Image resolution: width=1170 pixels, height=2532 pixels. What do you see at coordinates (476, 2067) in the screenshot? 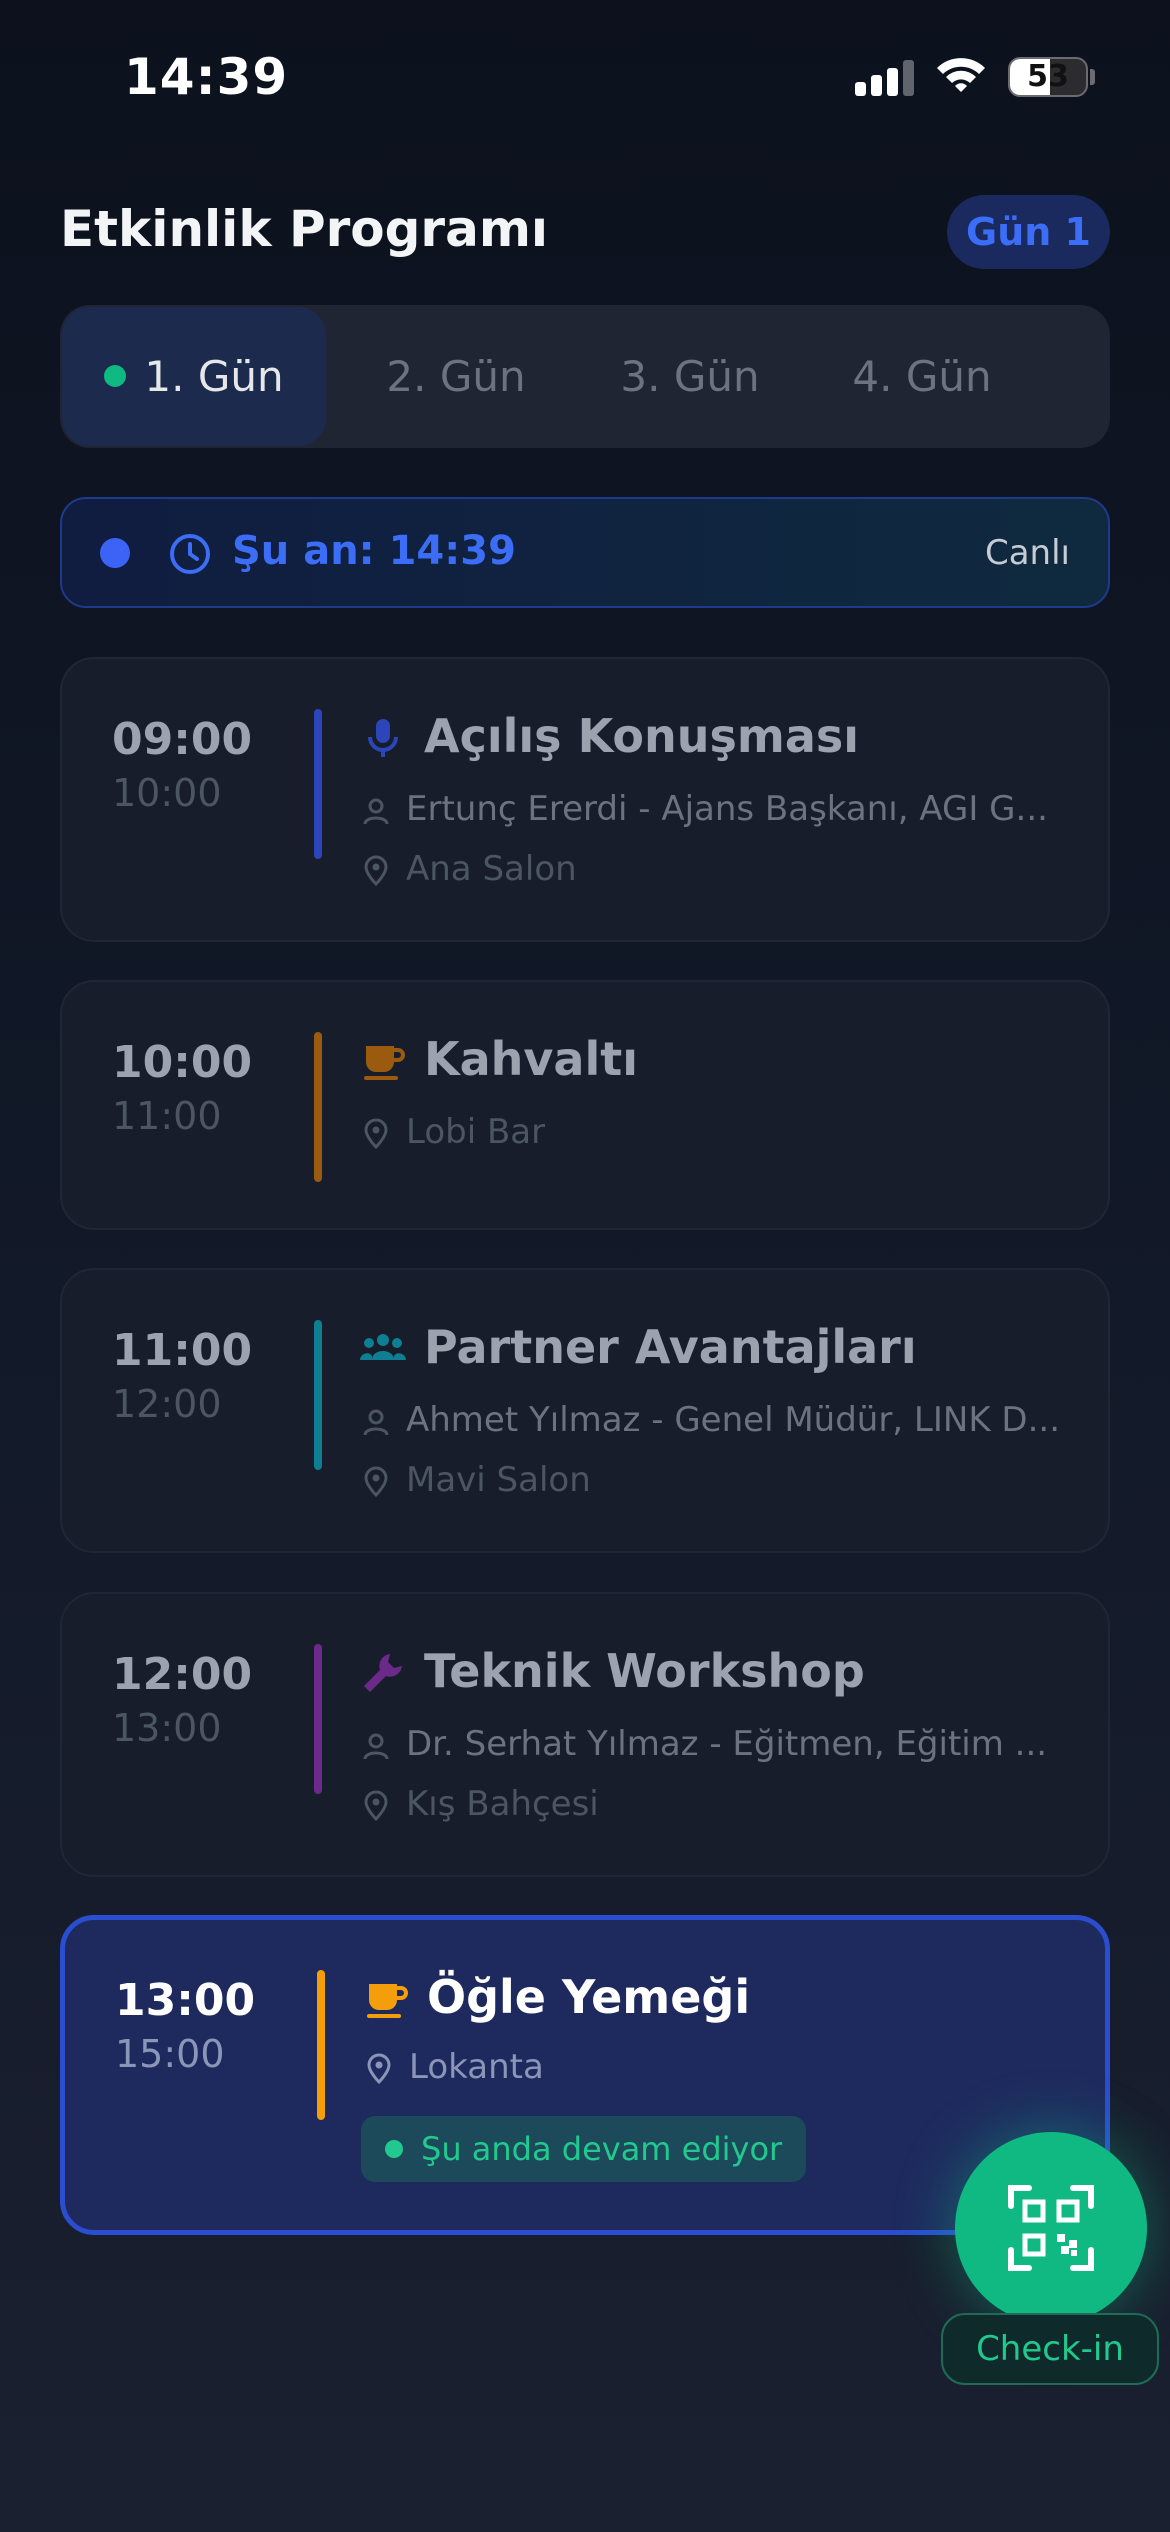
I see `location-text: Lokanta` at bounding box center [476, 2067].